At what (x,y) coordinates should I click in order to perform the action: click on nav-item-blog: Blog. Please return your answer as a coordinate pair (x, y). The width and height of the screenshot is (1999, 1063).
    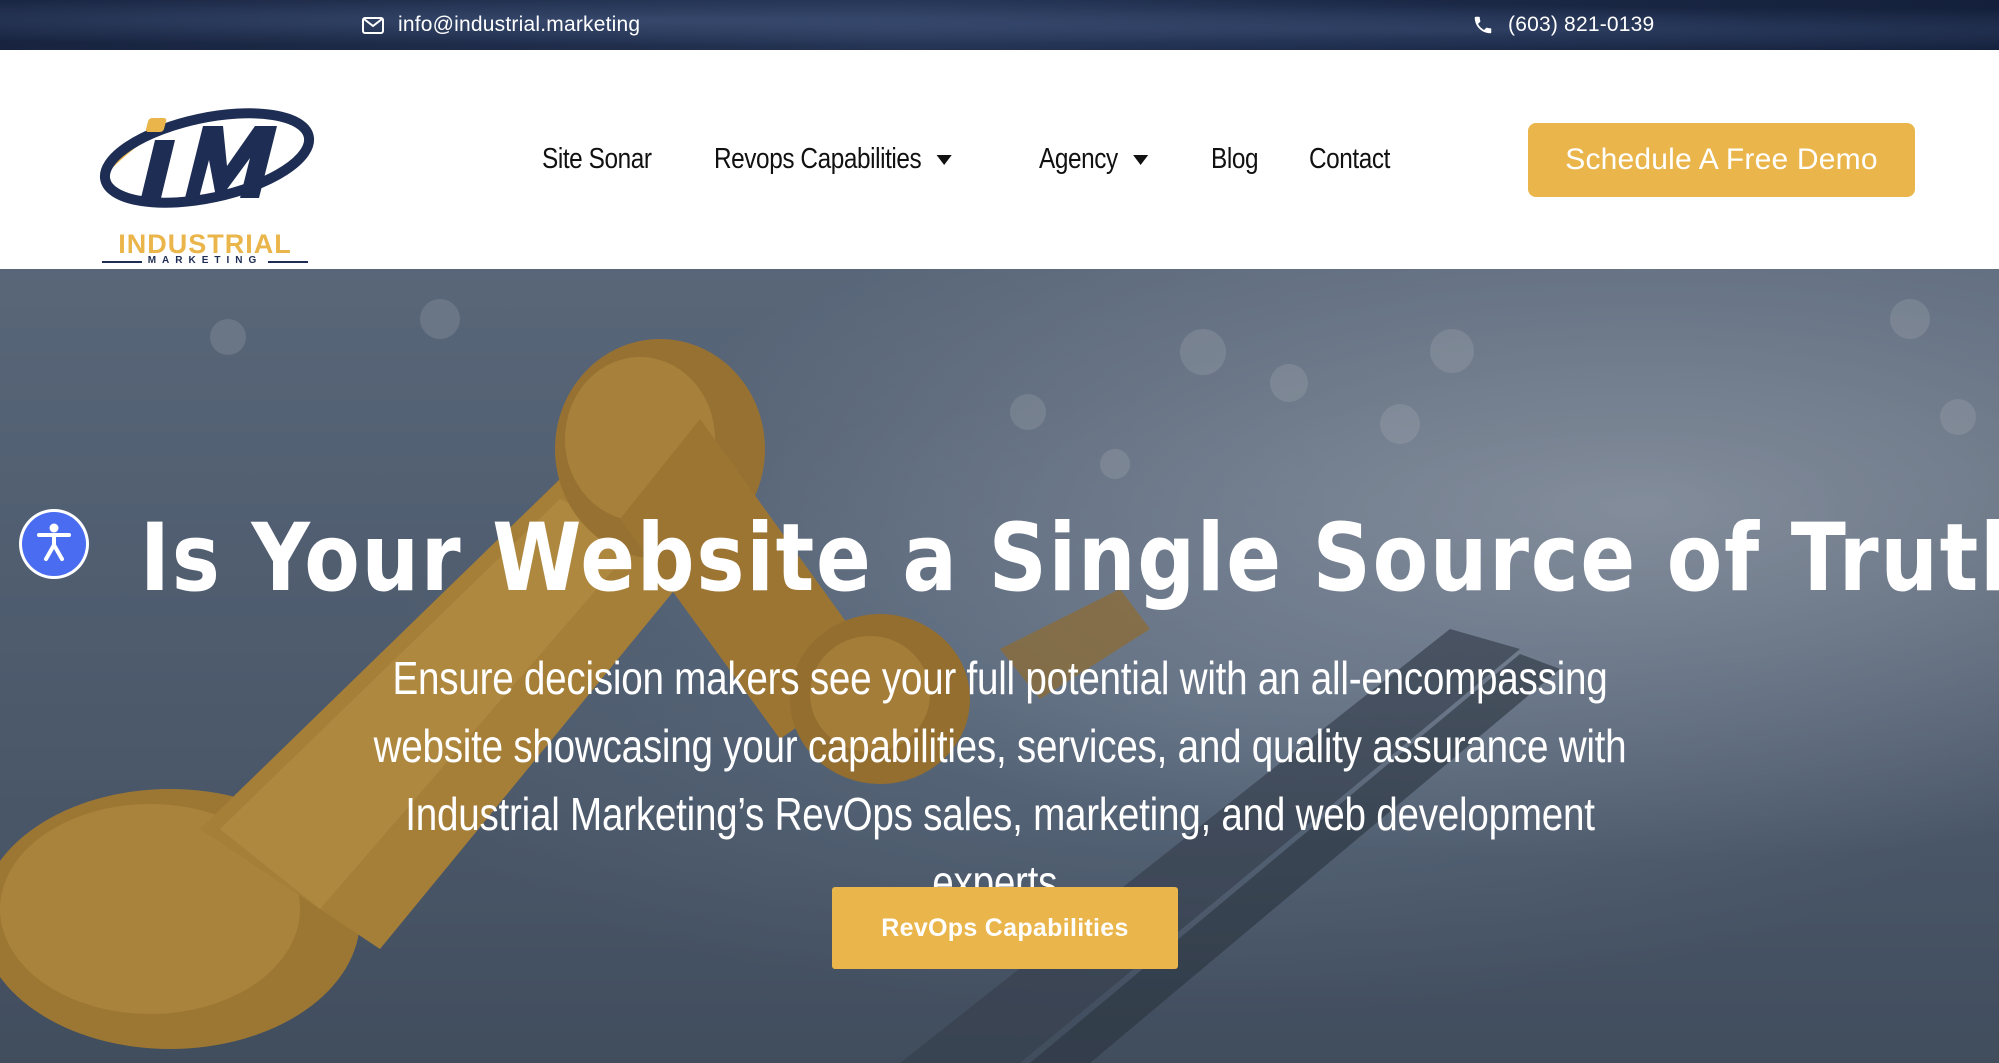
    Looking at the image, I should click on (1234, 159).